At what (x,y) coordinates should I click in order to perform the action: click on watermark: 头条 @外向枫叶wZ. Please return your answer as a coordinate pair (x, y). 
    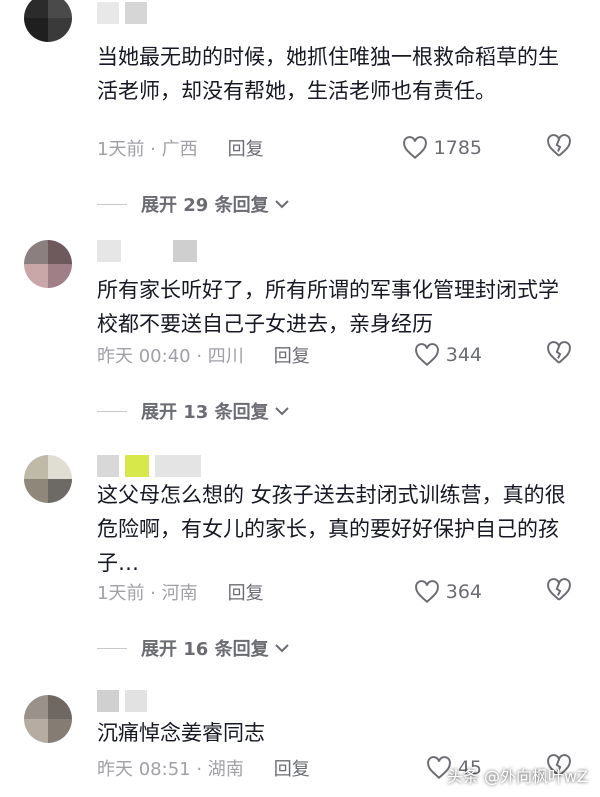
    Looking at the image, I should click on (517, 776).